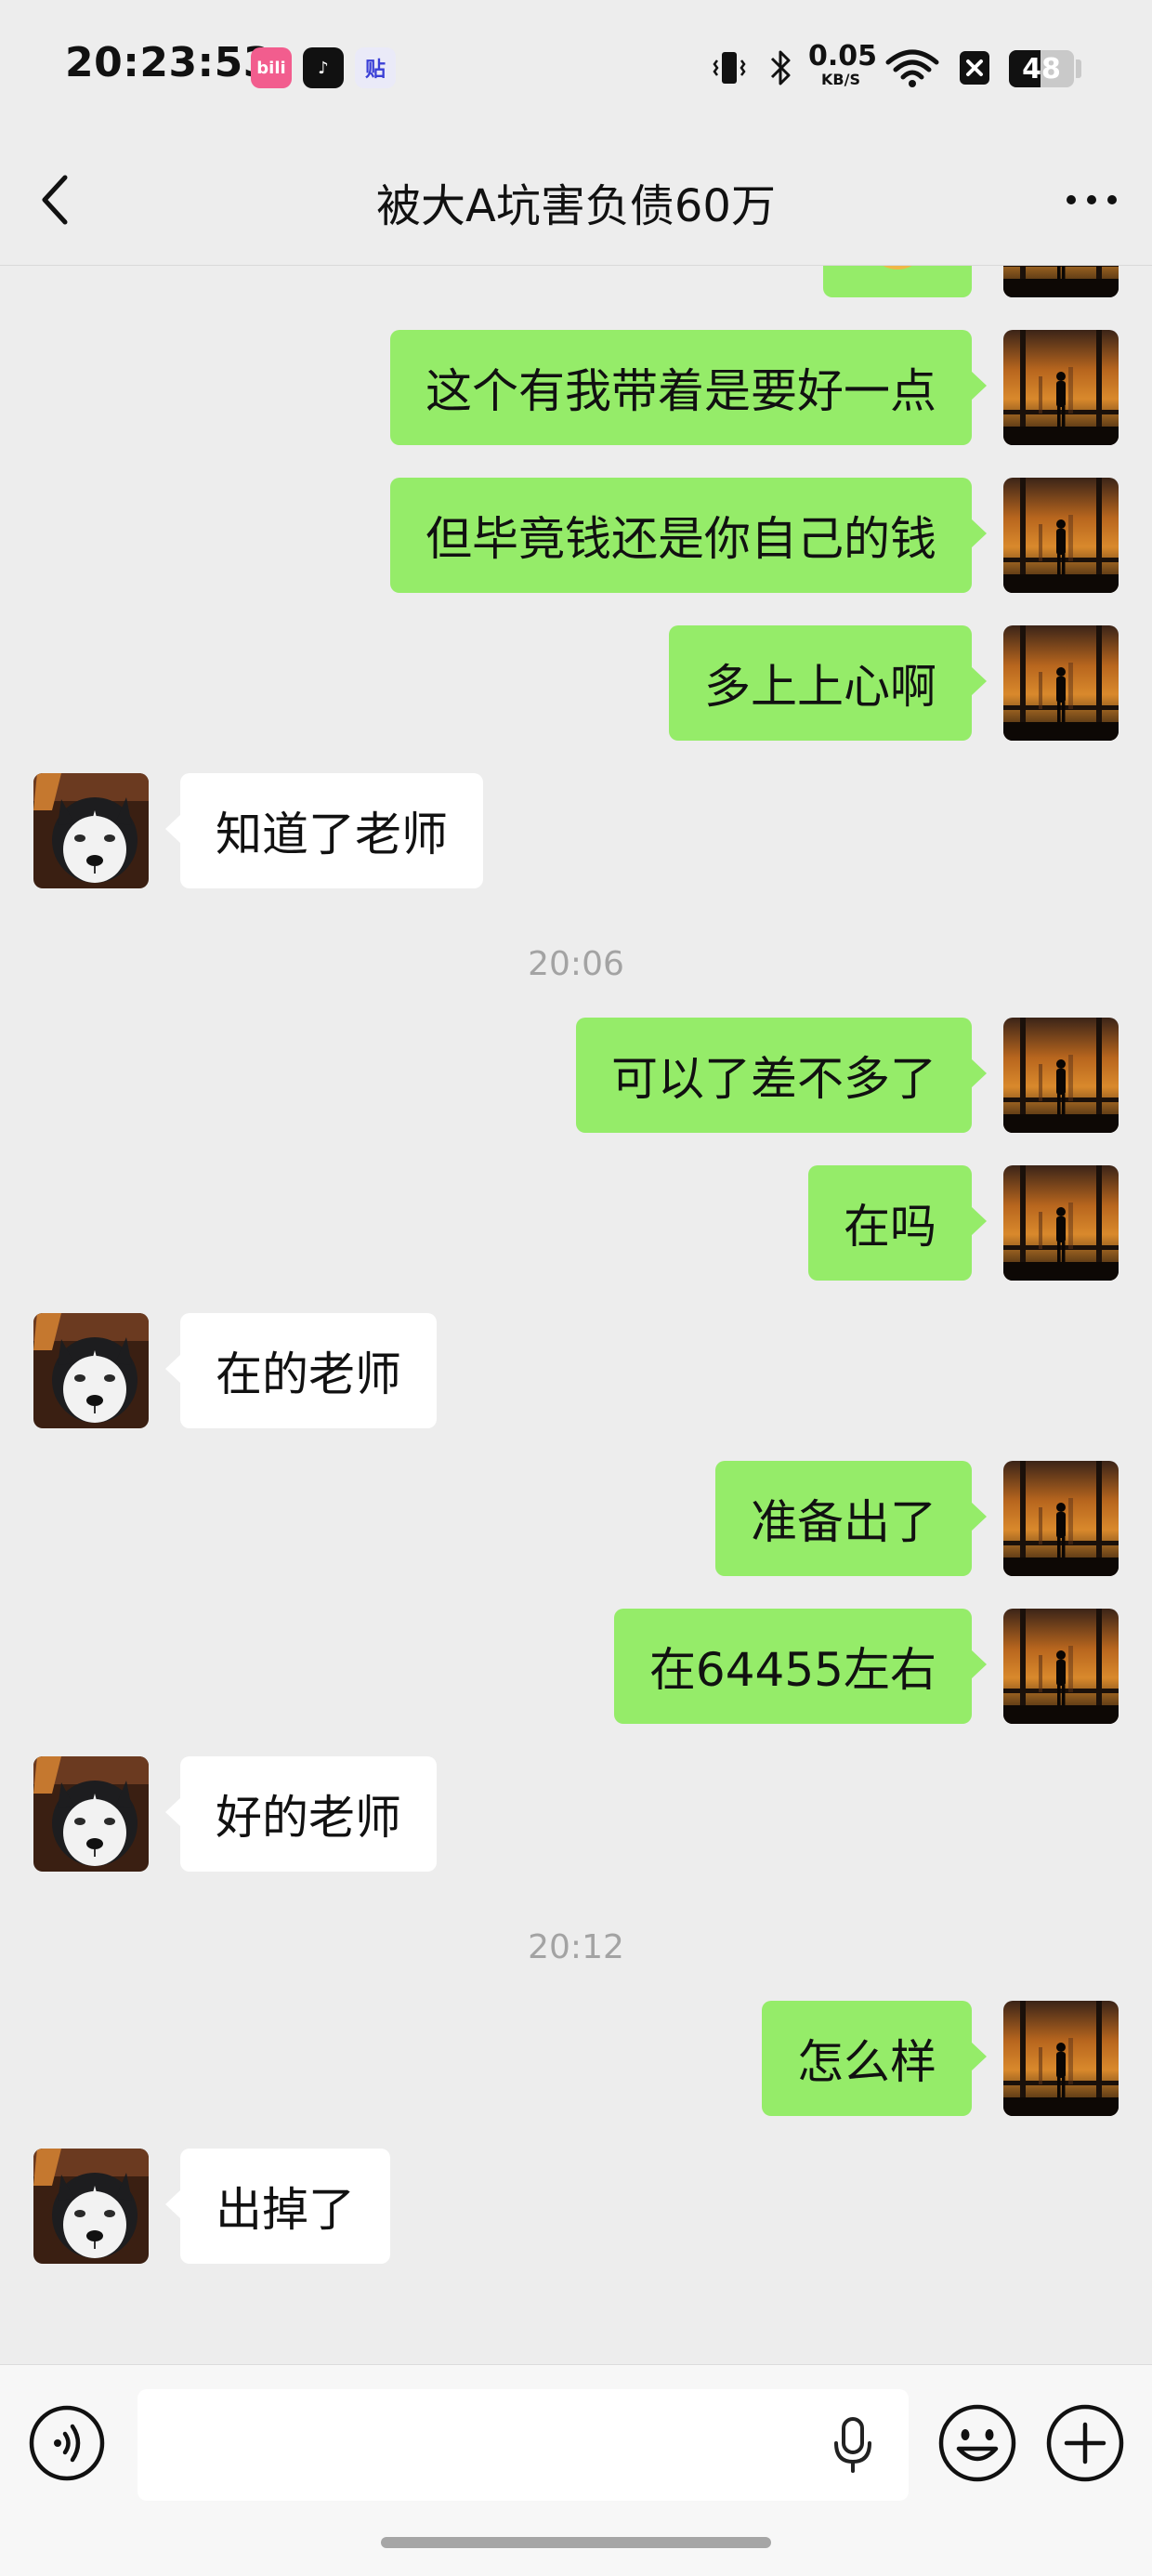 This screenshot has width=1152, height=2576. What do you see at coordinates (576, 1947) in the screenshot?
I see `message-timestamp: 20:12` at bounding box center [576, 1947].